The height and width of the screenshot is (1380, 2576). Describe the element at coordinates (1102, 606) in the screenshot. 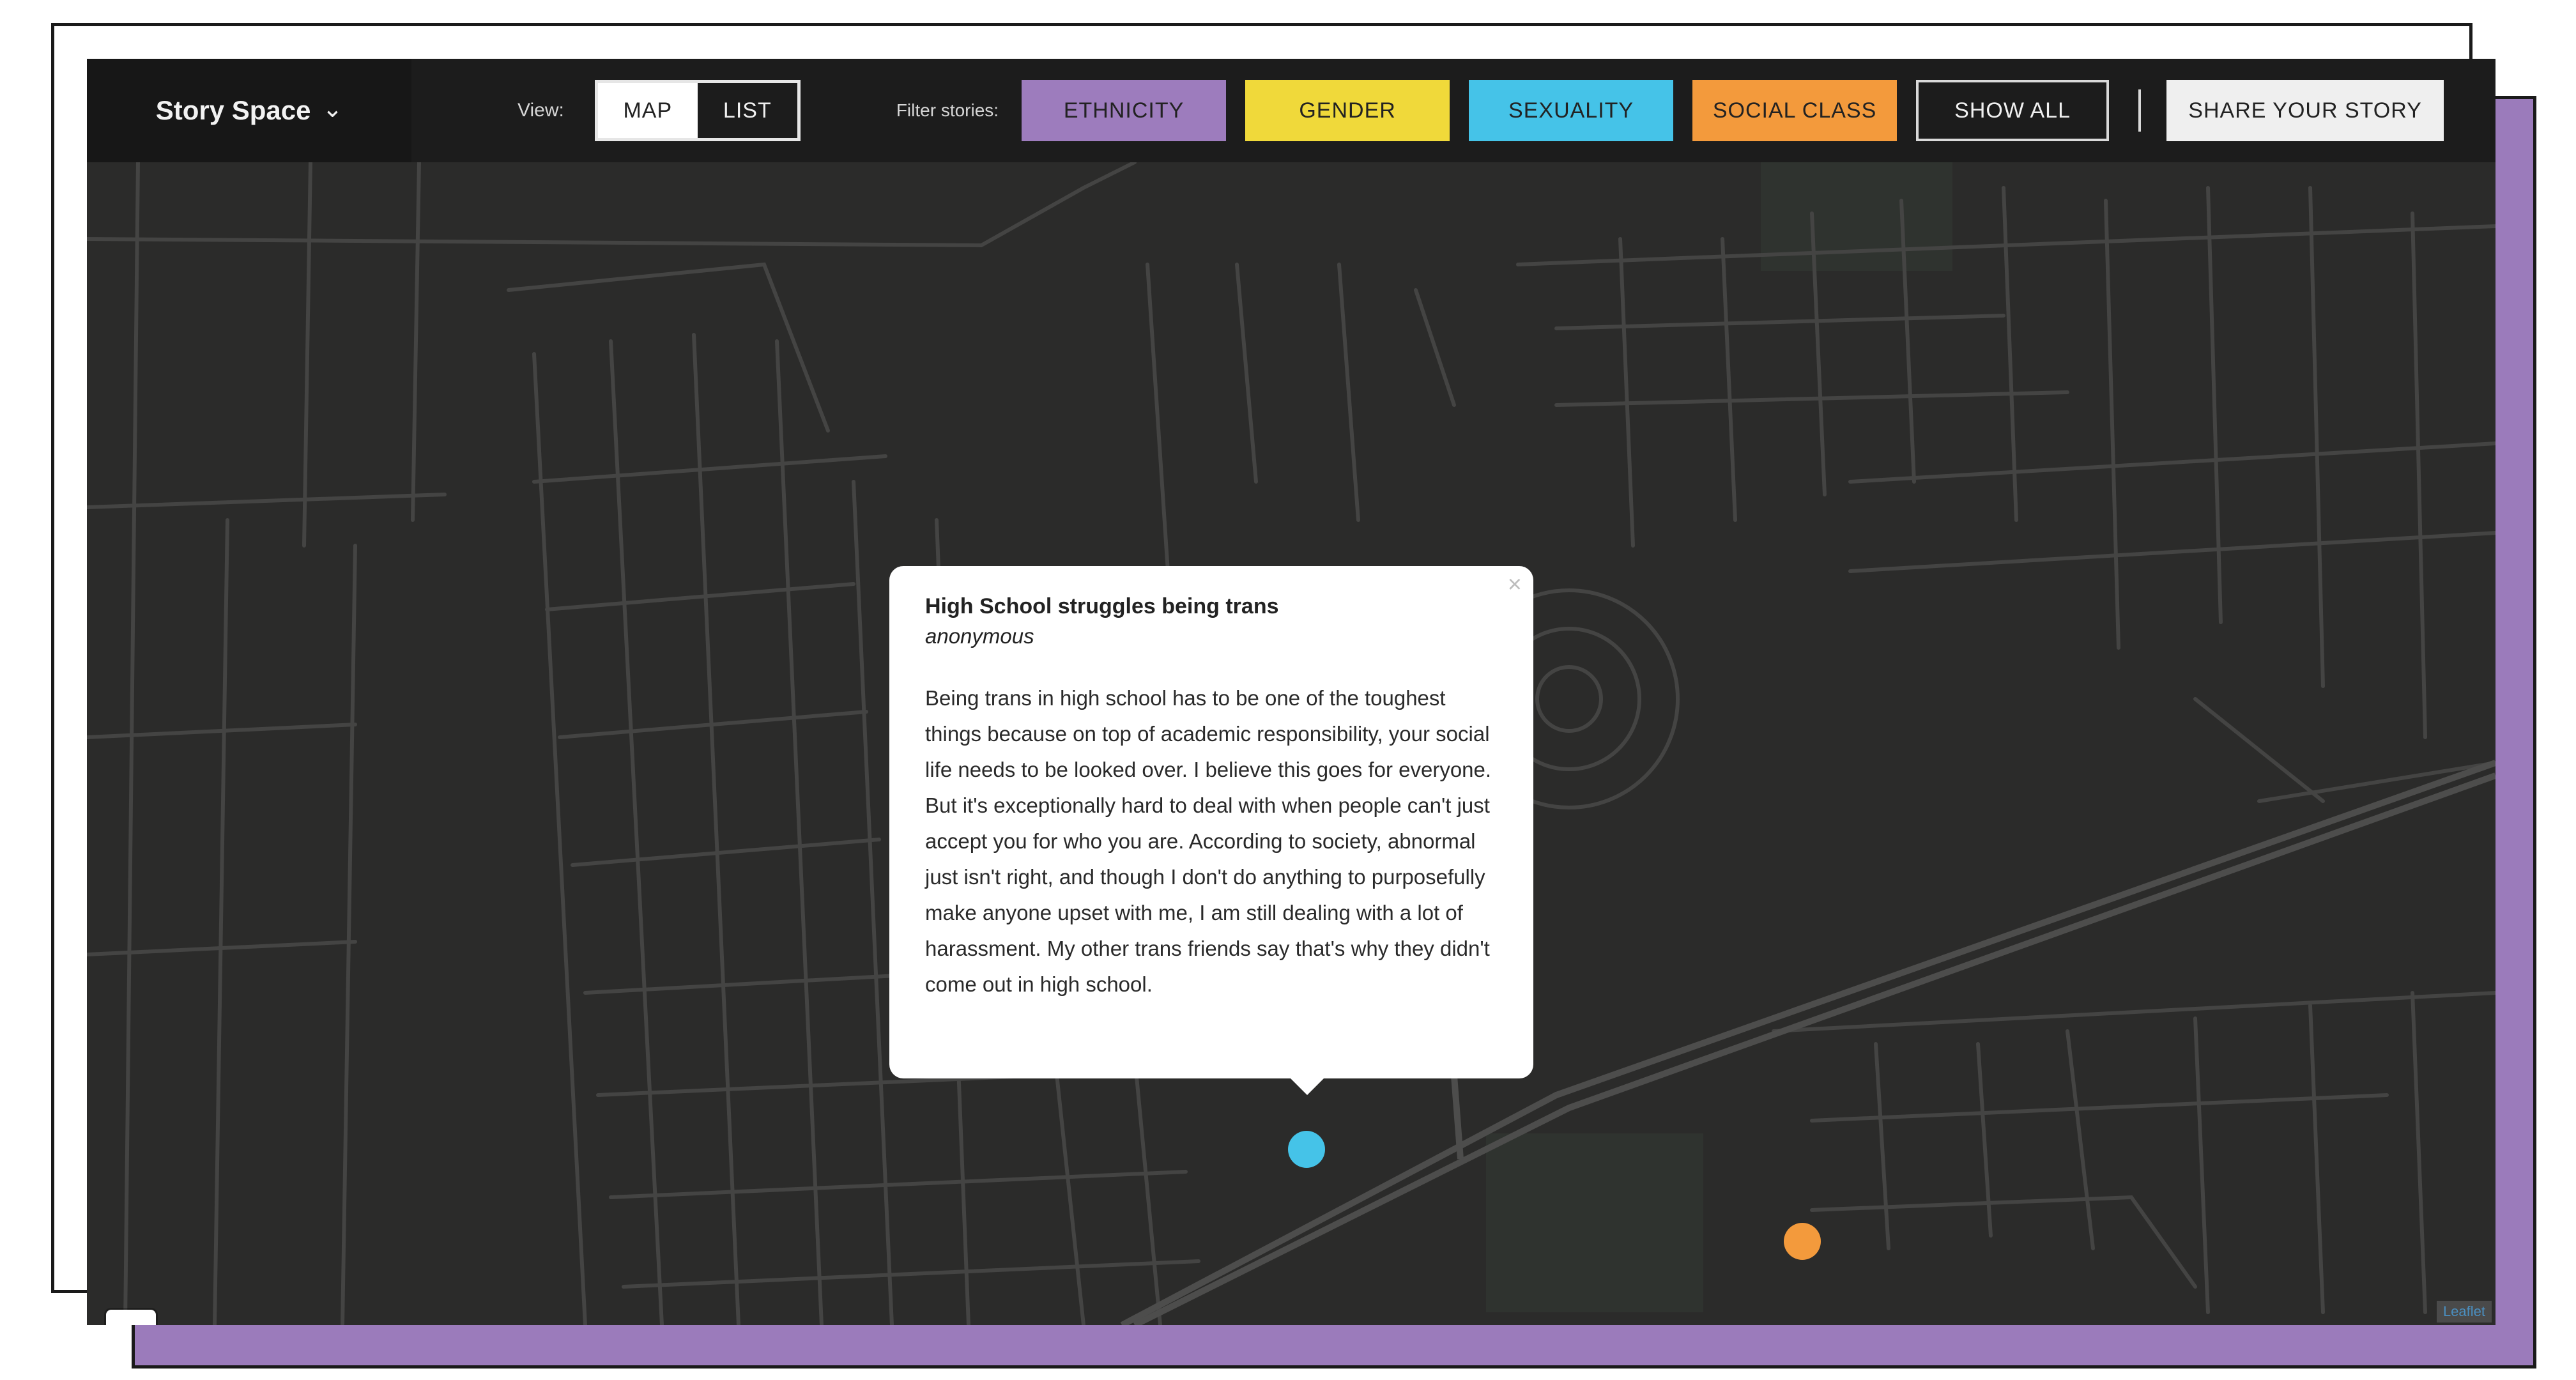

I see `story-title: High School struggles being trans` at that location.